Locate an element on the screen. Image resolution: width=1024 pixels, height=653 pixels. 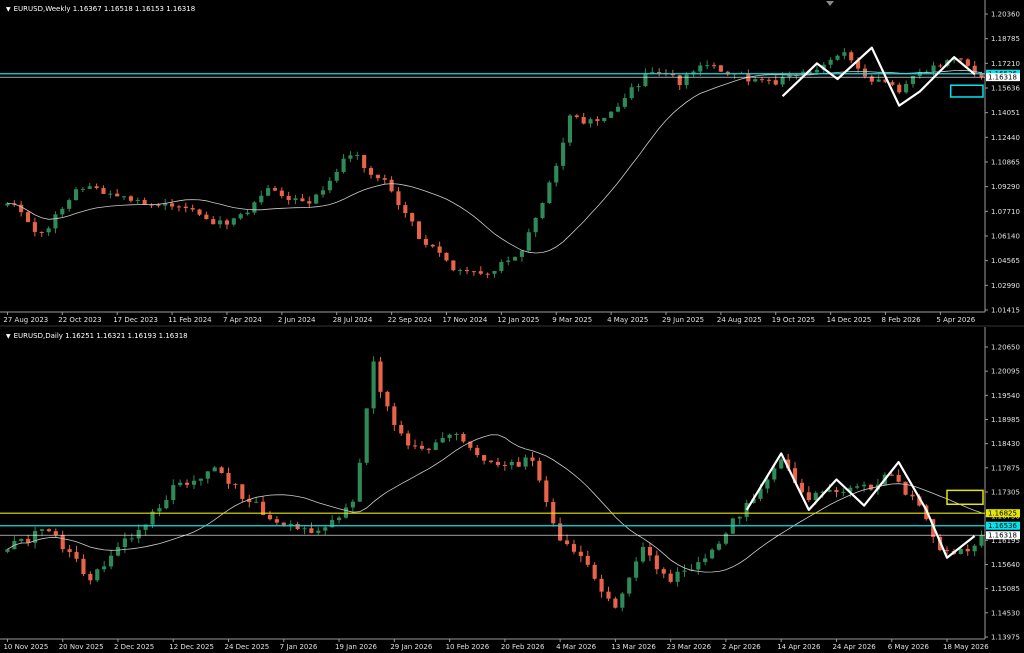
time-tick-label: 7 Apr 2024 is located at coordinates (242, 320).